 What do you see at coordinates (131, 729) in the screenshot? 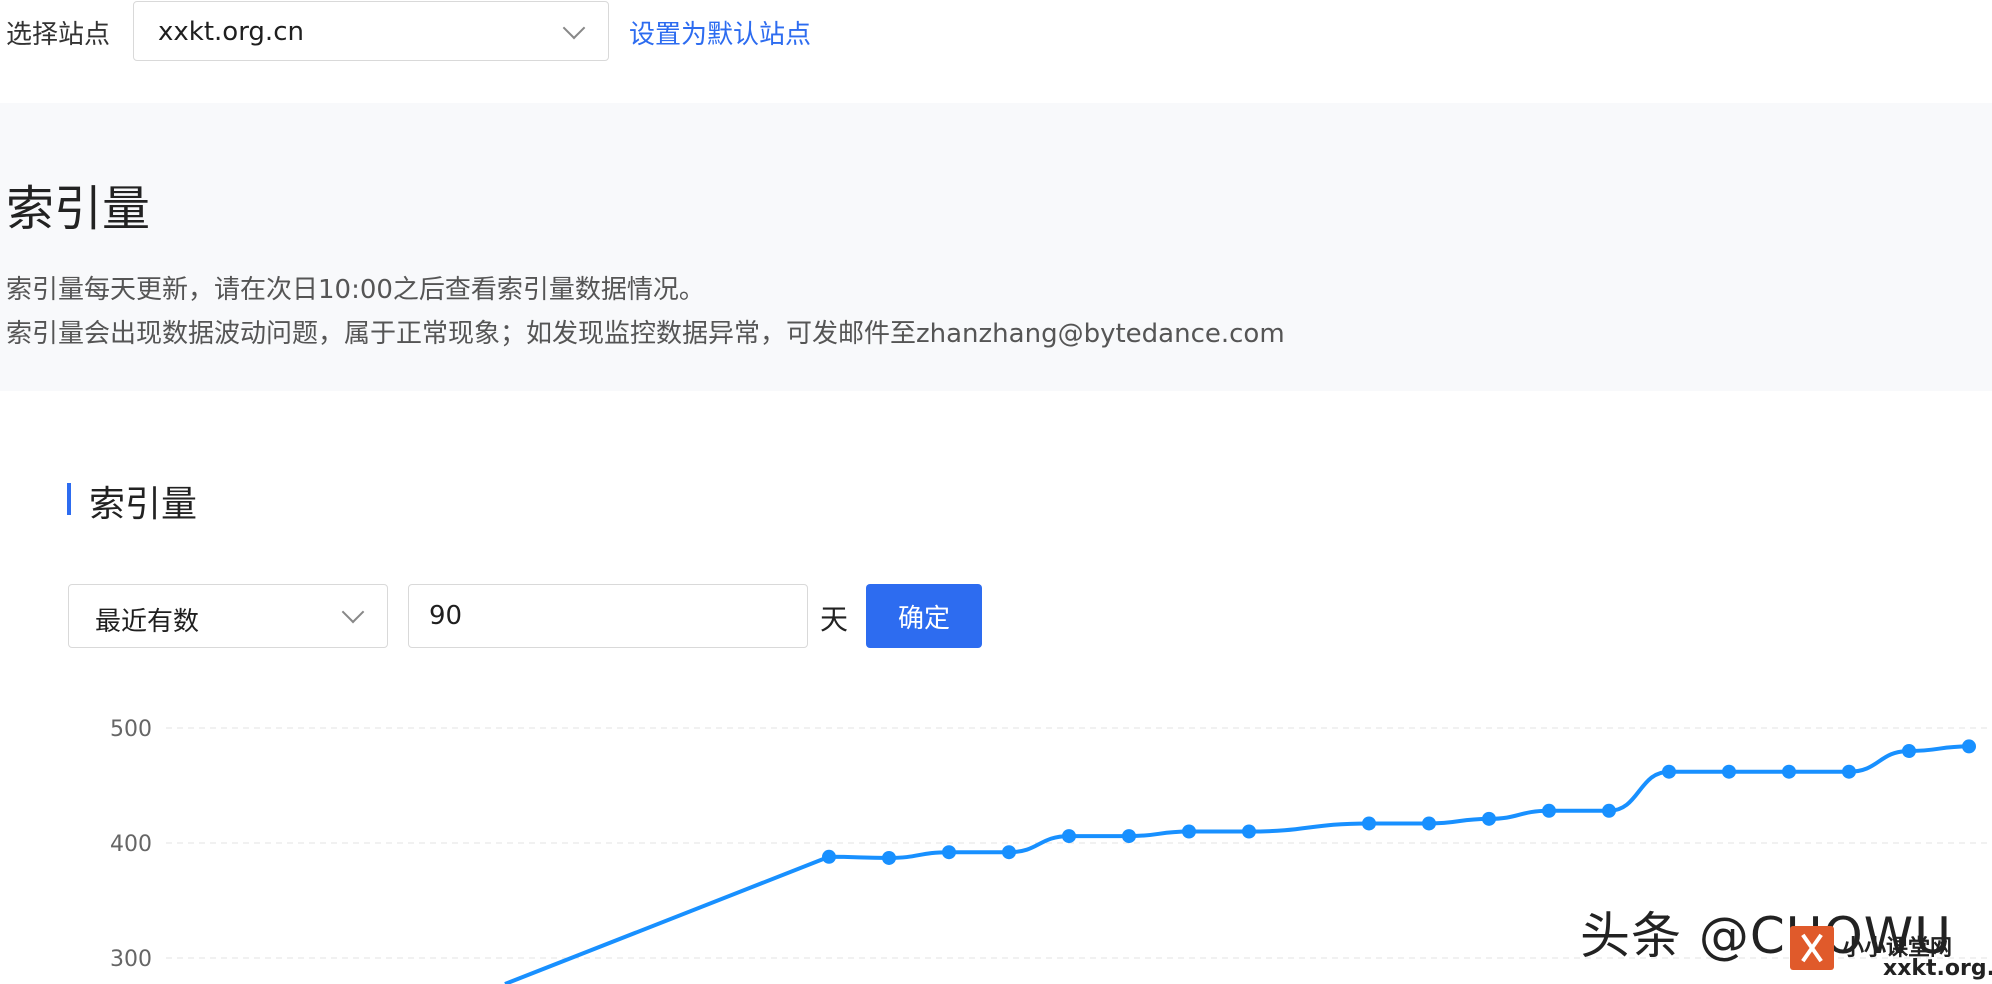
I see `y-tick-label: 500` at bounding box center [131, 729].